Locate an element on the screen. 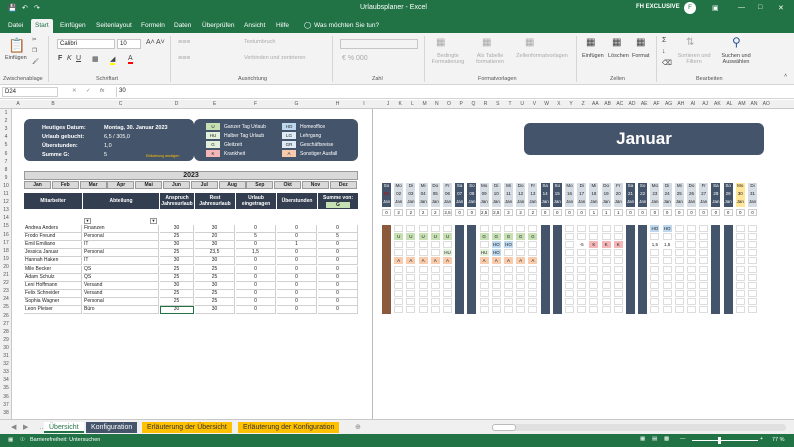 The height and width of the screenshot is (447, 794). confirm-formula-icon: ✓ is located at coordinates (88, 91).